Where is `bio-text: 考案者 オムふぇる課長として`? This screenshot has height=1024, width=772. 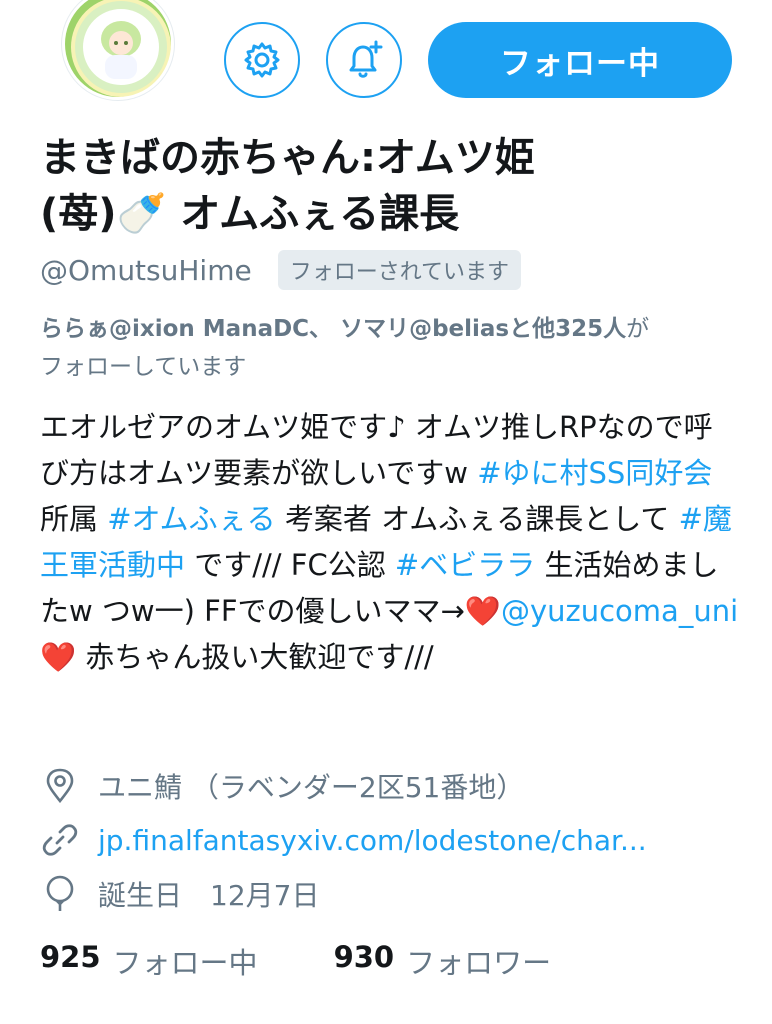 bio-text: 考案者 オムふぇる課長として is located at coordinates (477, 519).